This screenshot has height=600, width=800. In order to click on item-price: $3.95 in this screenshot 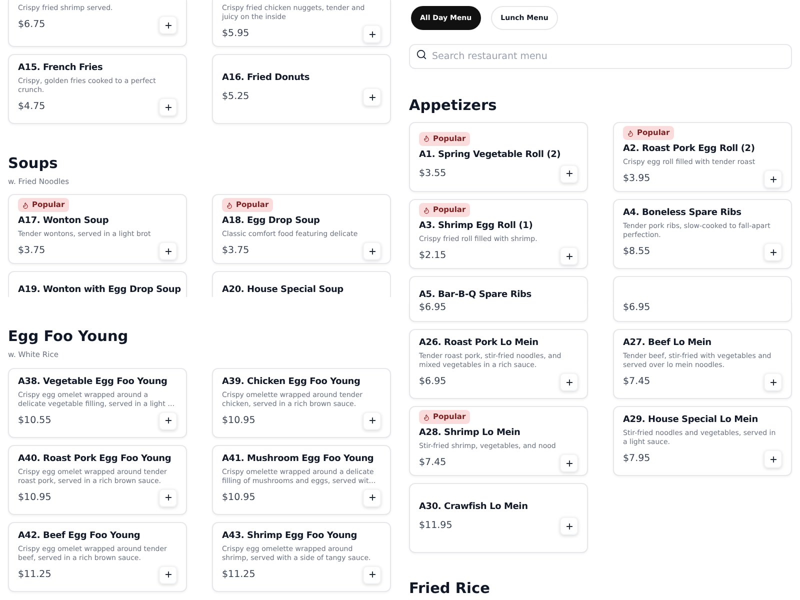, I will do `click(636, 179)`.